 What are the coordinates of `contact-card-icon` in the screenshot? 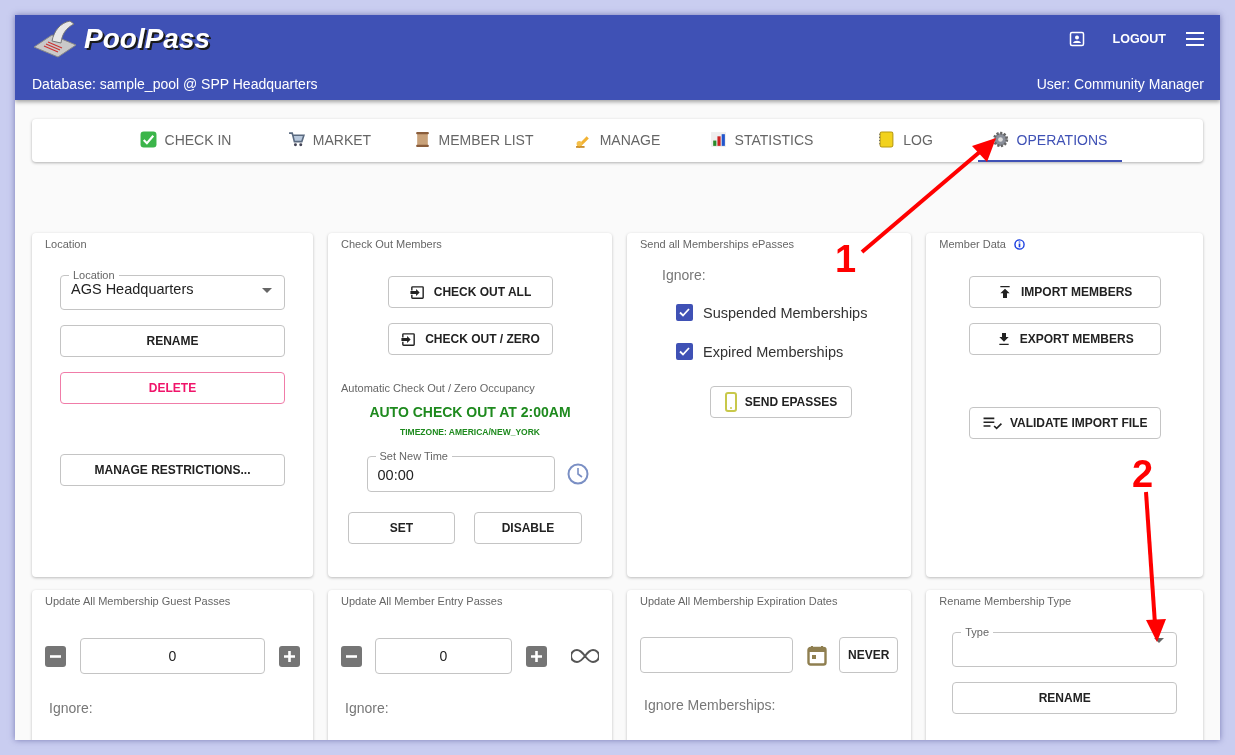 It's located at (1076, 39).